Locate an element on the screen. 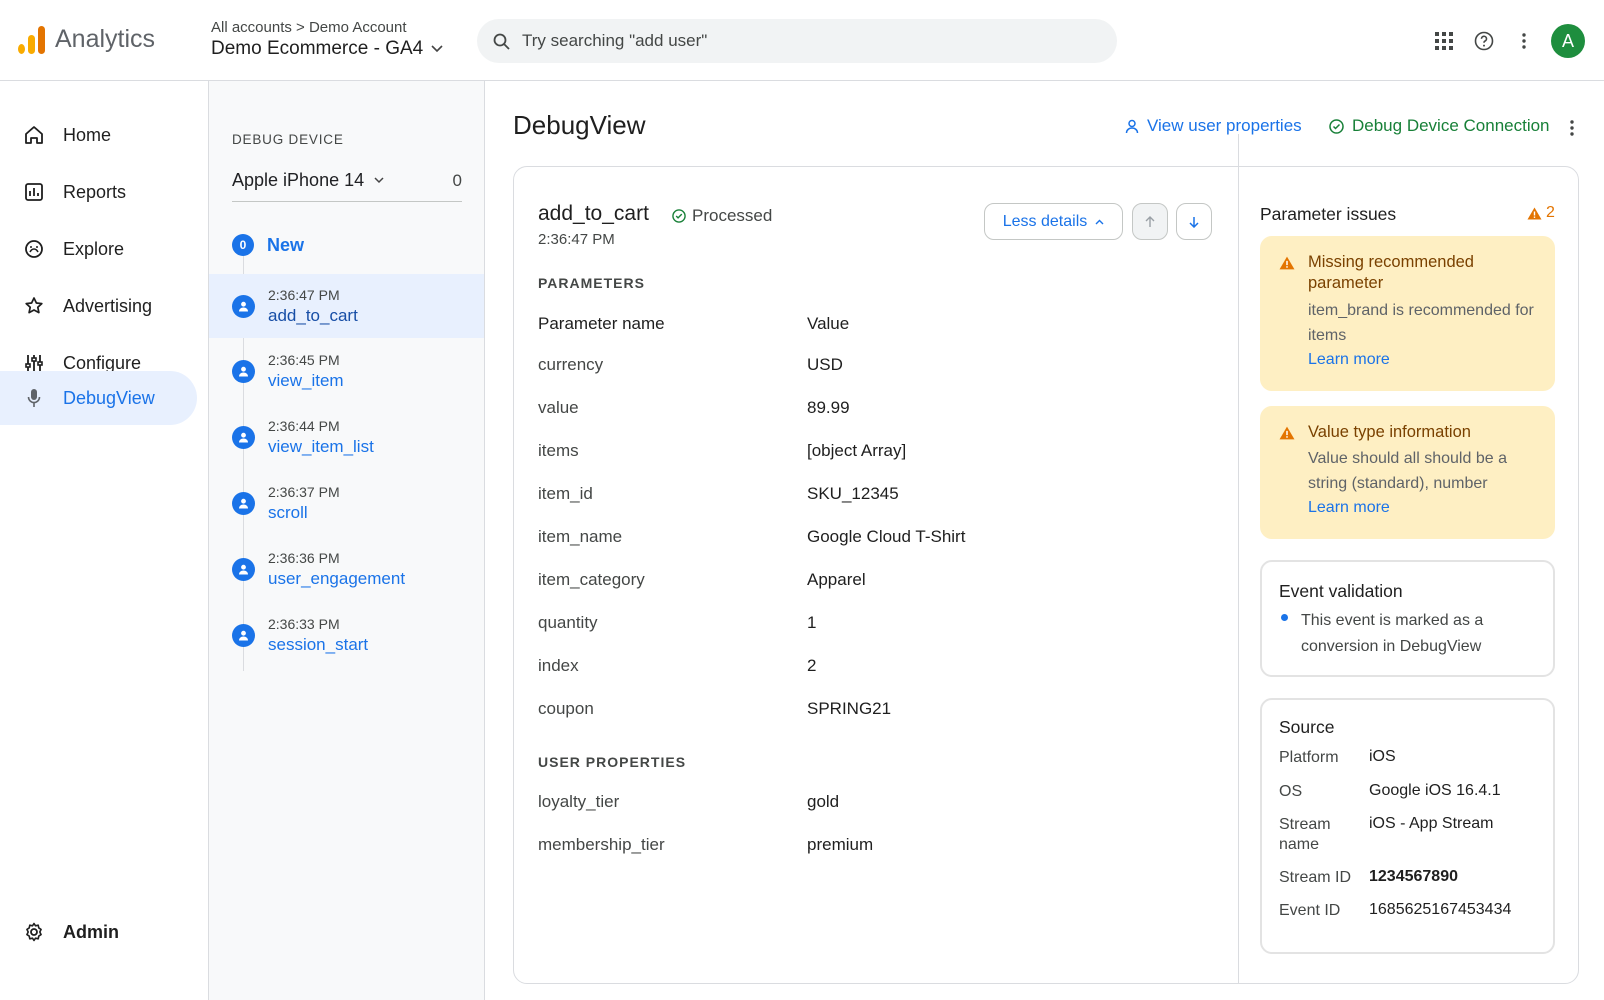 The width and height of the screenshot is (1604, 1000). source-title: Source is located at coordinates (1307, 727).